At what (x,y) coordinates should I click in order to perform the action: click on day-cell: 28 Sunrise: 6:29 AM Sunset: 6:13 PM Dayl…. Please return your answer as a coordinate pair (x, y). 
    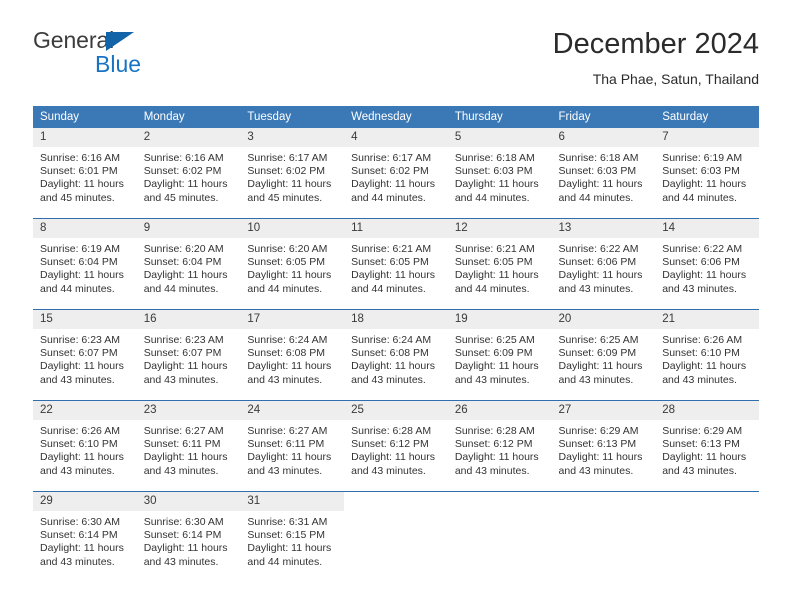
    Looking at the image, I should click on (707, 446).